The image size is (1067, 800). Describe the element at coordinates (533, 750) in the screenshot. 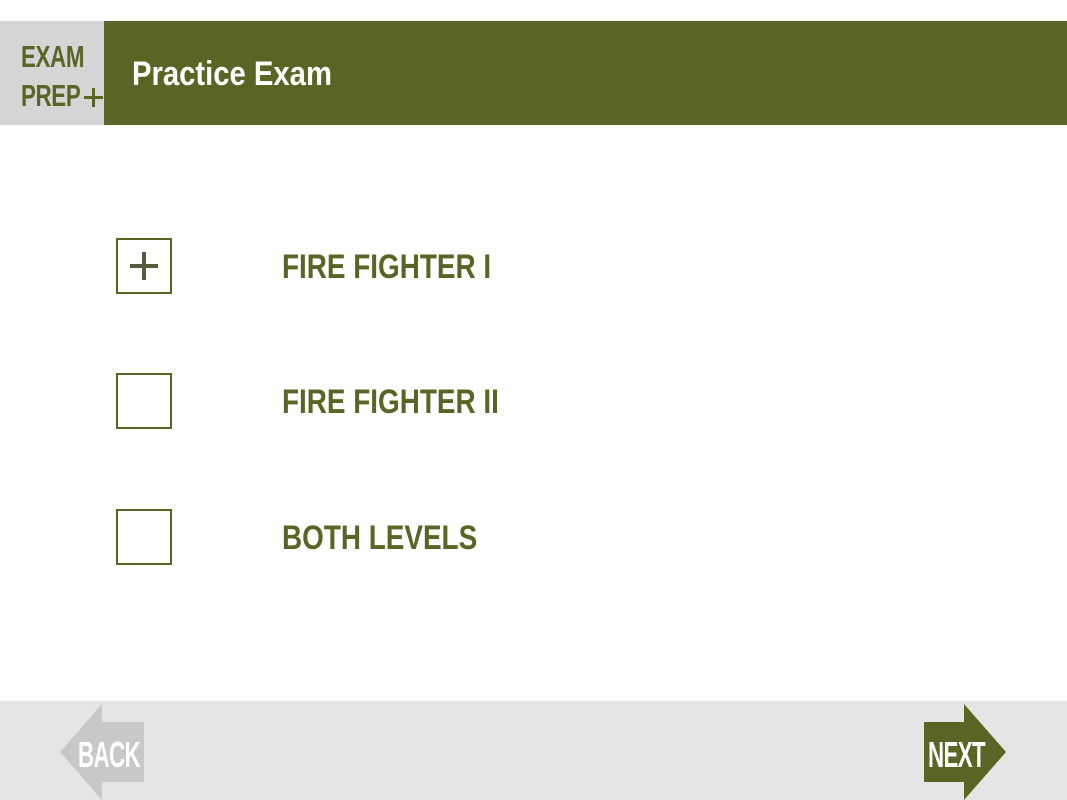

I see `footer-nav: BACK NEXT` at that location.